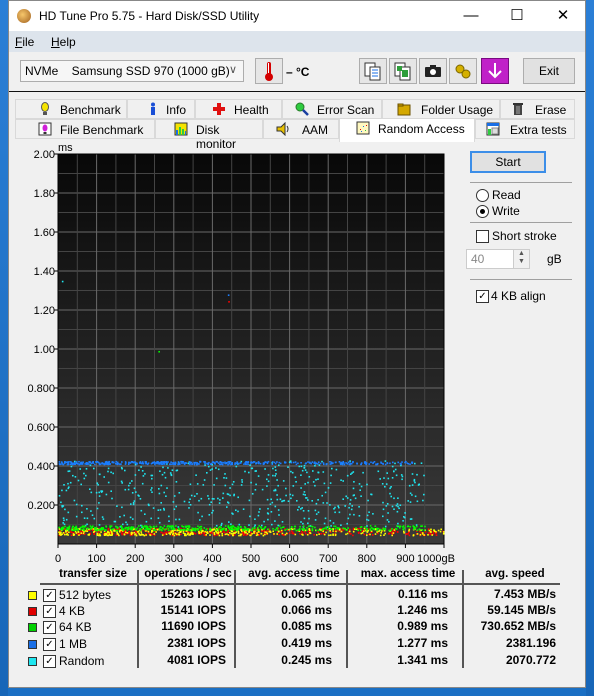 This screenshot has width=594, height=696. I want to click on drive-select: NVMe Samsung SSD 970 (1000 gB) ∨, so click(132, 71).